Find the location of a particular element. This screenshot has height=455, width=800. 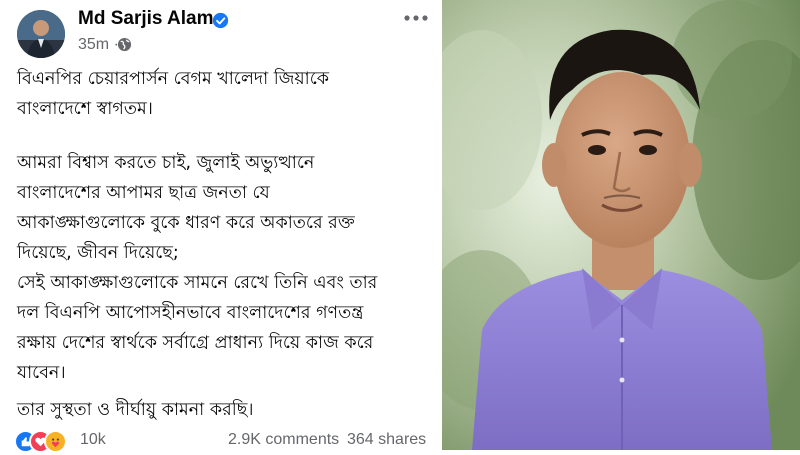

post-text-line: বাংলাদেশে স্বাগতম। is located at coordinates (85, 109).